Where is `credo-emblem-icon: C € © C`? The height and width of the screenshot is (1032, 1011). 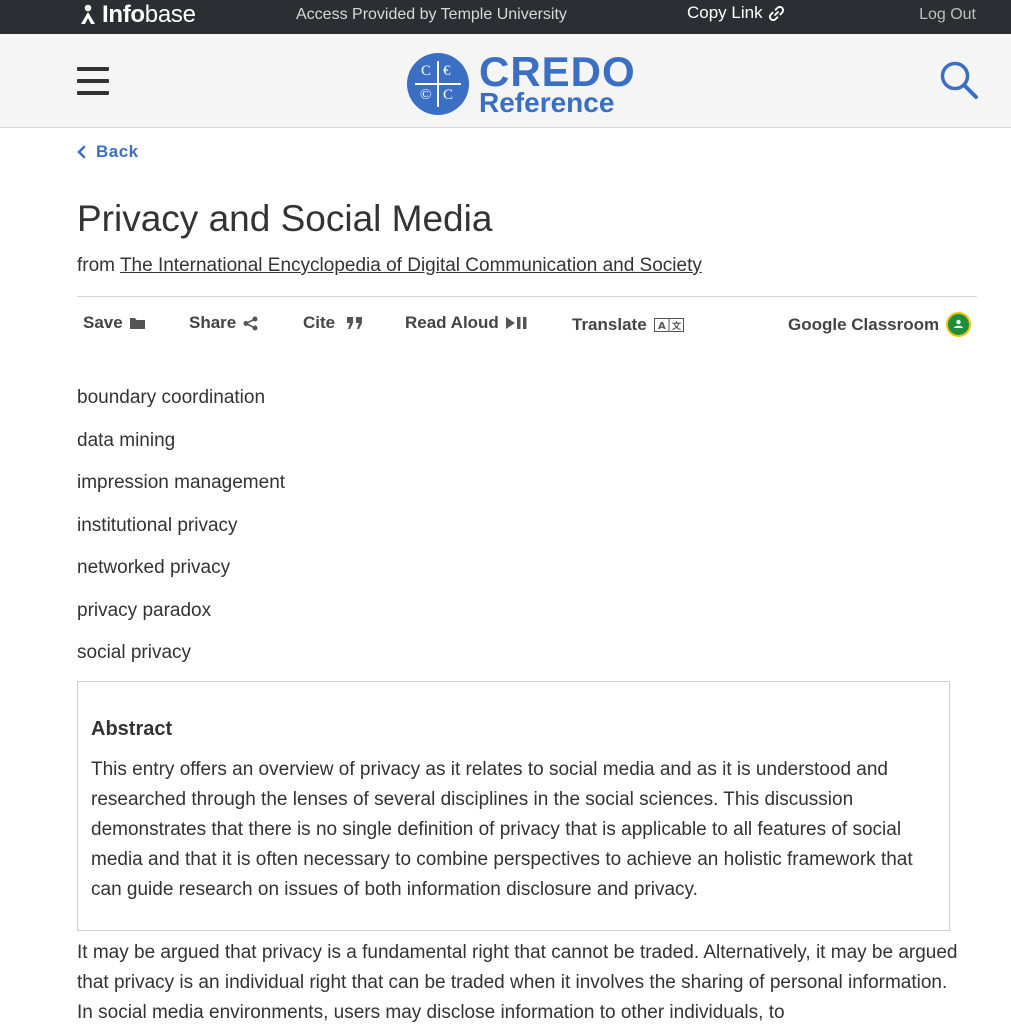
credo-emblem-icon: C € © C is located at coordinates (438, 84).